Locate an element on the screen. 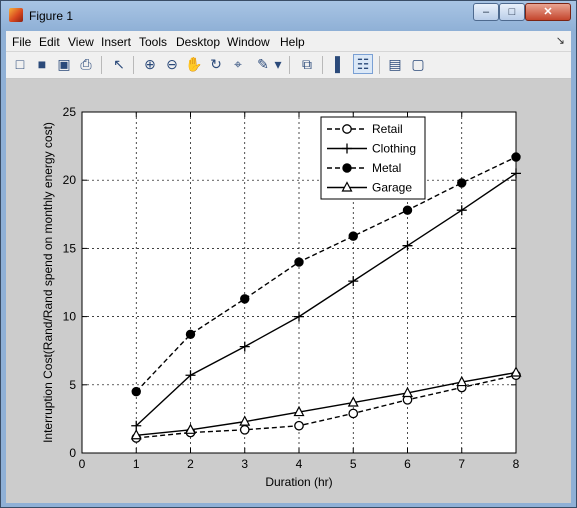 The image size is (577, 508). data-cursor-icon: ⌖ is located at coordinates (238, 64).